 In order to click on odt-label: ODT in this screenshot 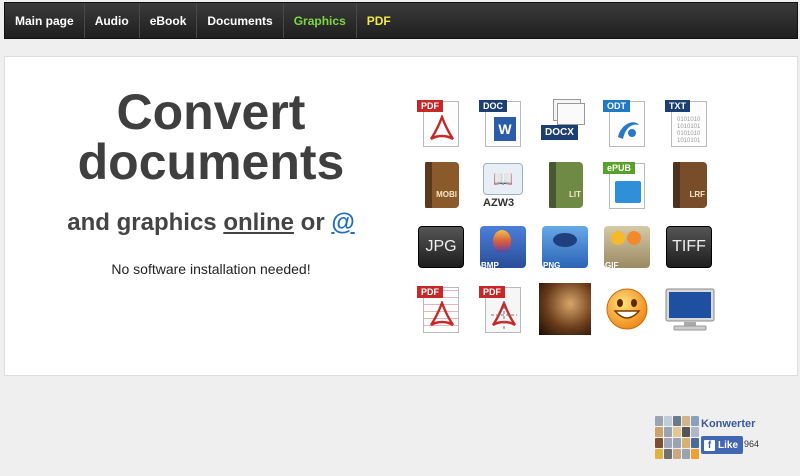, I will do `click(616, 106)`.